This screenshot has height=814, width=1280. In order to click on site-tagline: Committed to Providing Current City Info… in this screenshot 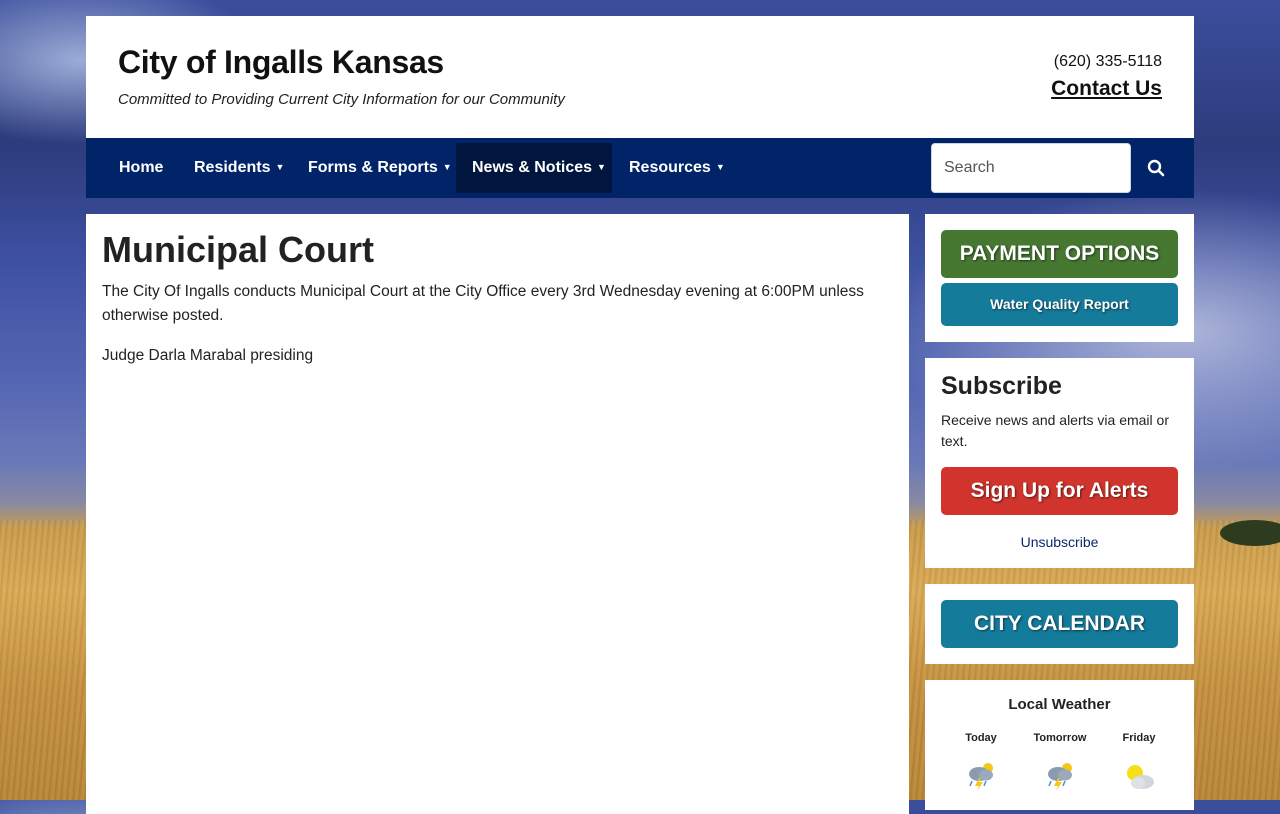, I will do `click(341, 99)`.